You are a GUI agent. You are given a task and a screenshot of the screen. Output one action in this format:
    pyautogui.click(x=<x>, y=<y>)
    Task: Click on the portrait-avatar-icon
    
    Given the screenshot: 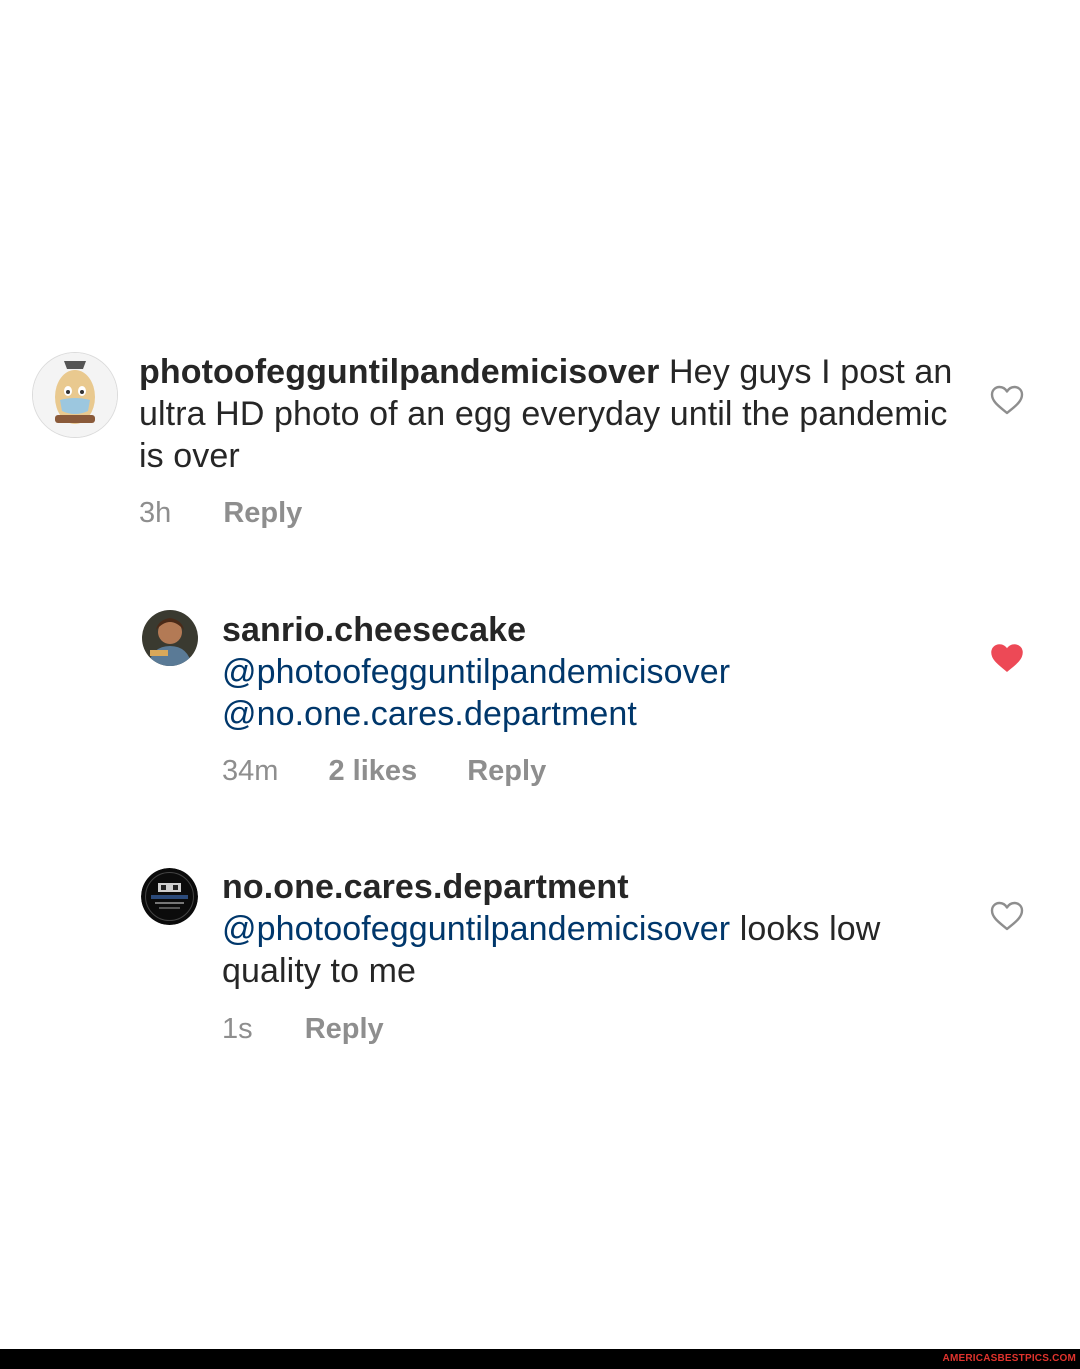 What is the action you would take?
    pyautogui.click(x=170, y=638)
    